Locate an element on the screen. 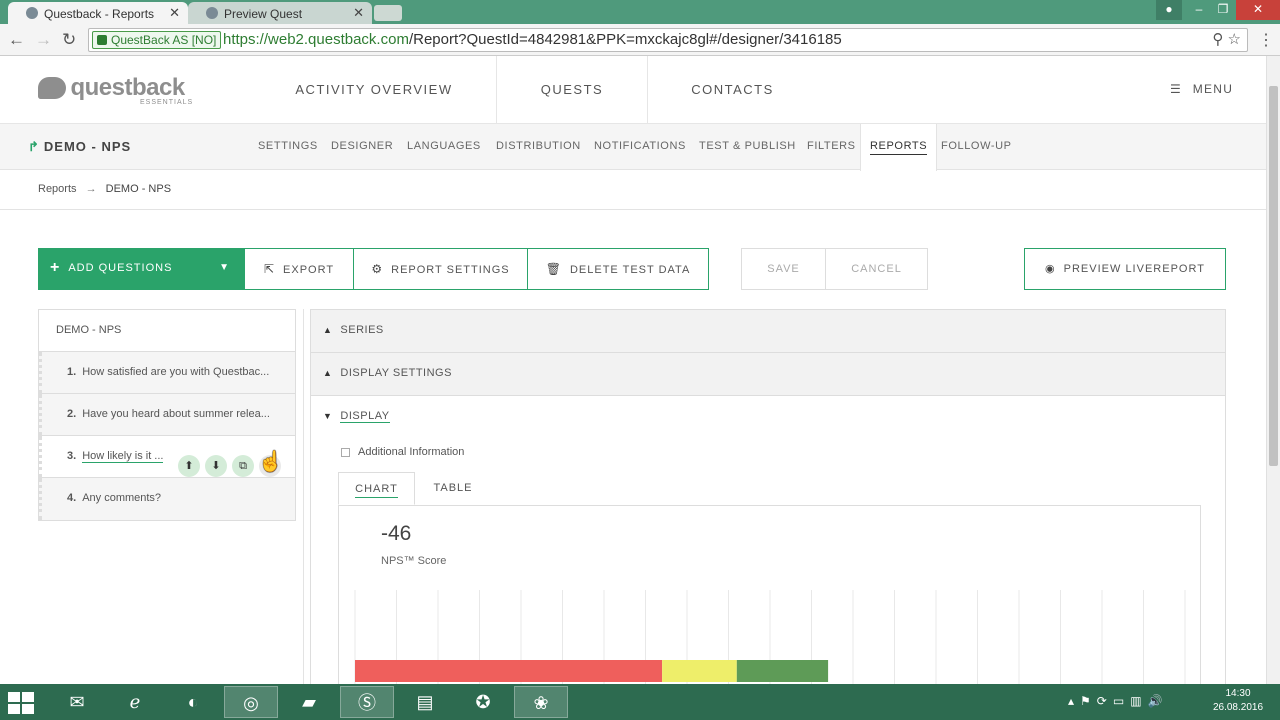 The image size is (1280, 720). add-questions-button: + ADD QUESTIONS ▼ is located at coordinates (141, 269).